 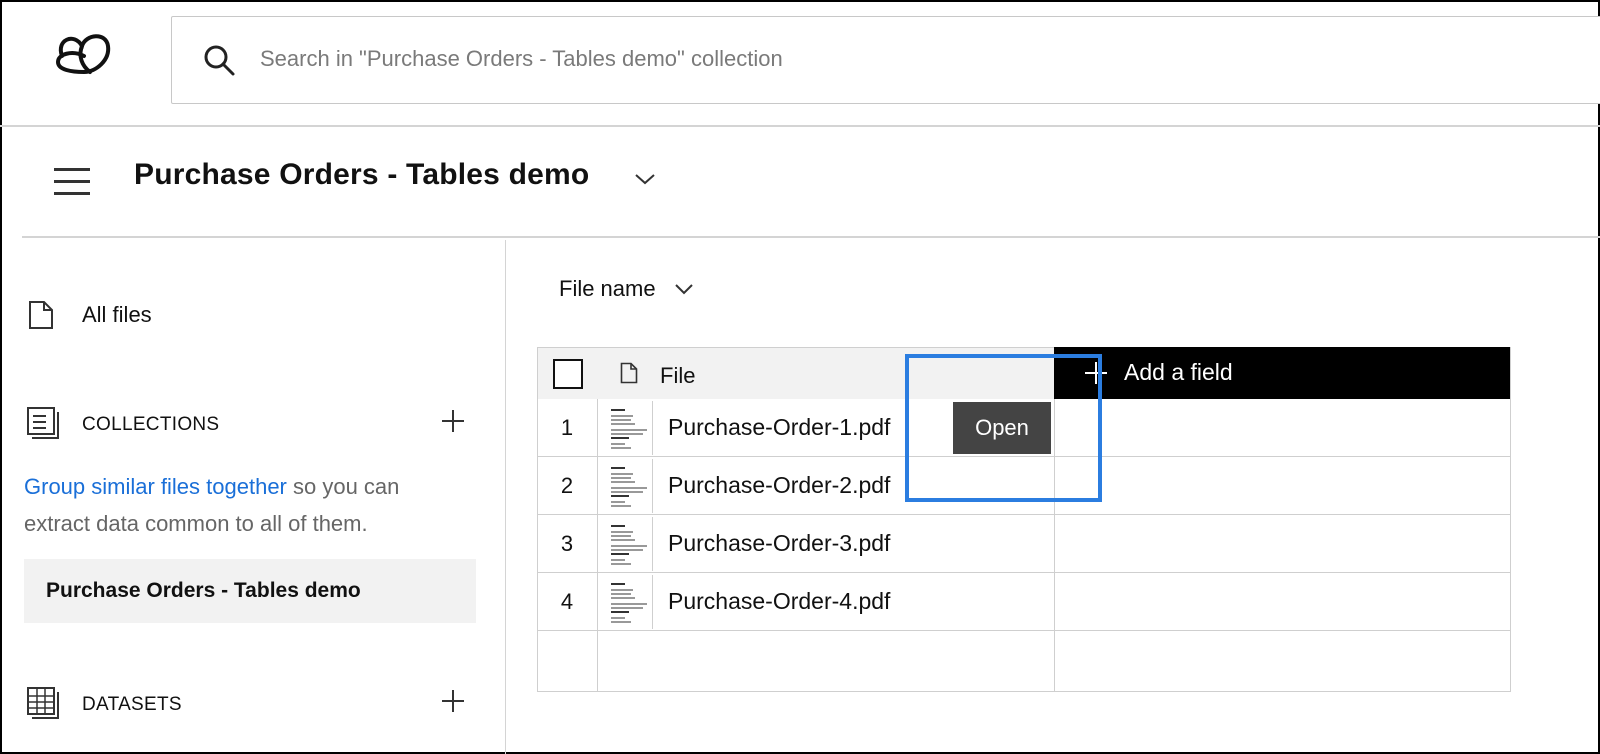 I want to click on collections-header: COLLECTIONS, so click(x=256, y=424).